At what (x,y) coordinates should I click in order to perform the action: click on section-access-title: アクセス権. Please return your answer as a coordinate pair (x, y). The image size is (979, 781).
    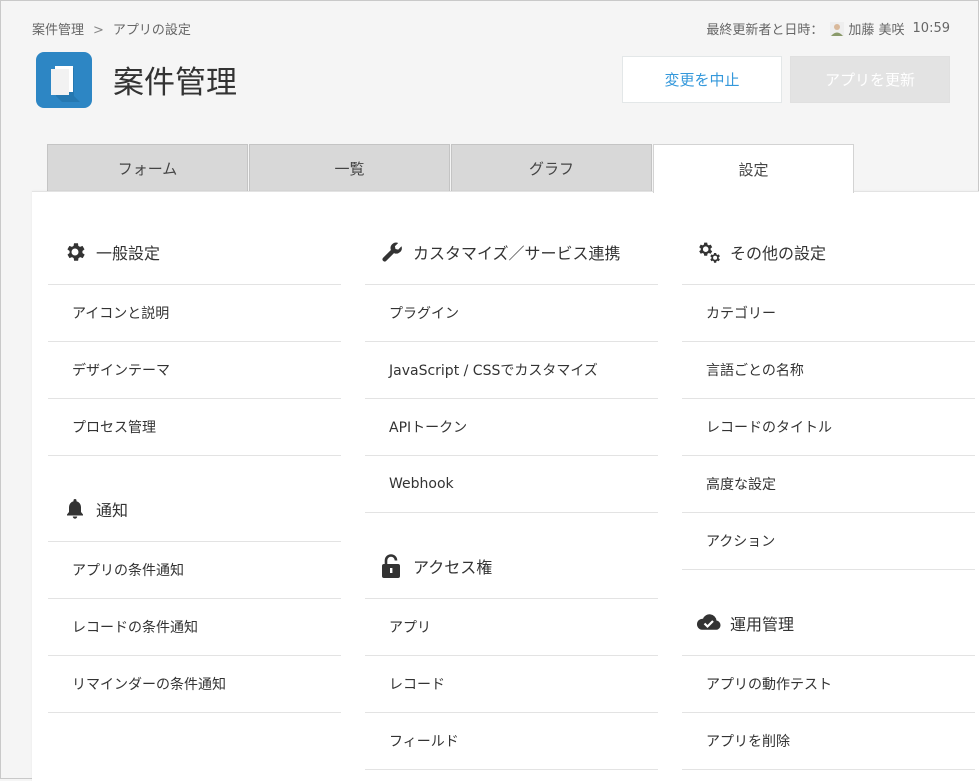
    Looking at the image, I should click on (453, 567).